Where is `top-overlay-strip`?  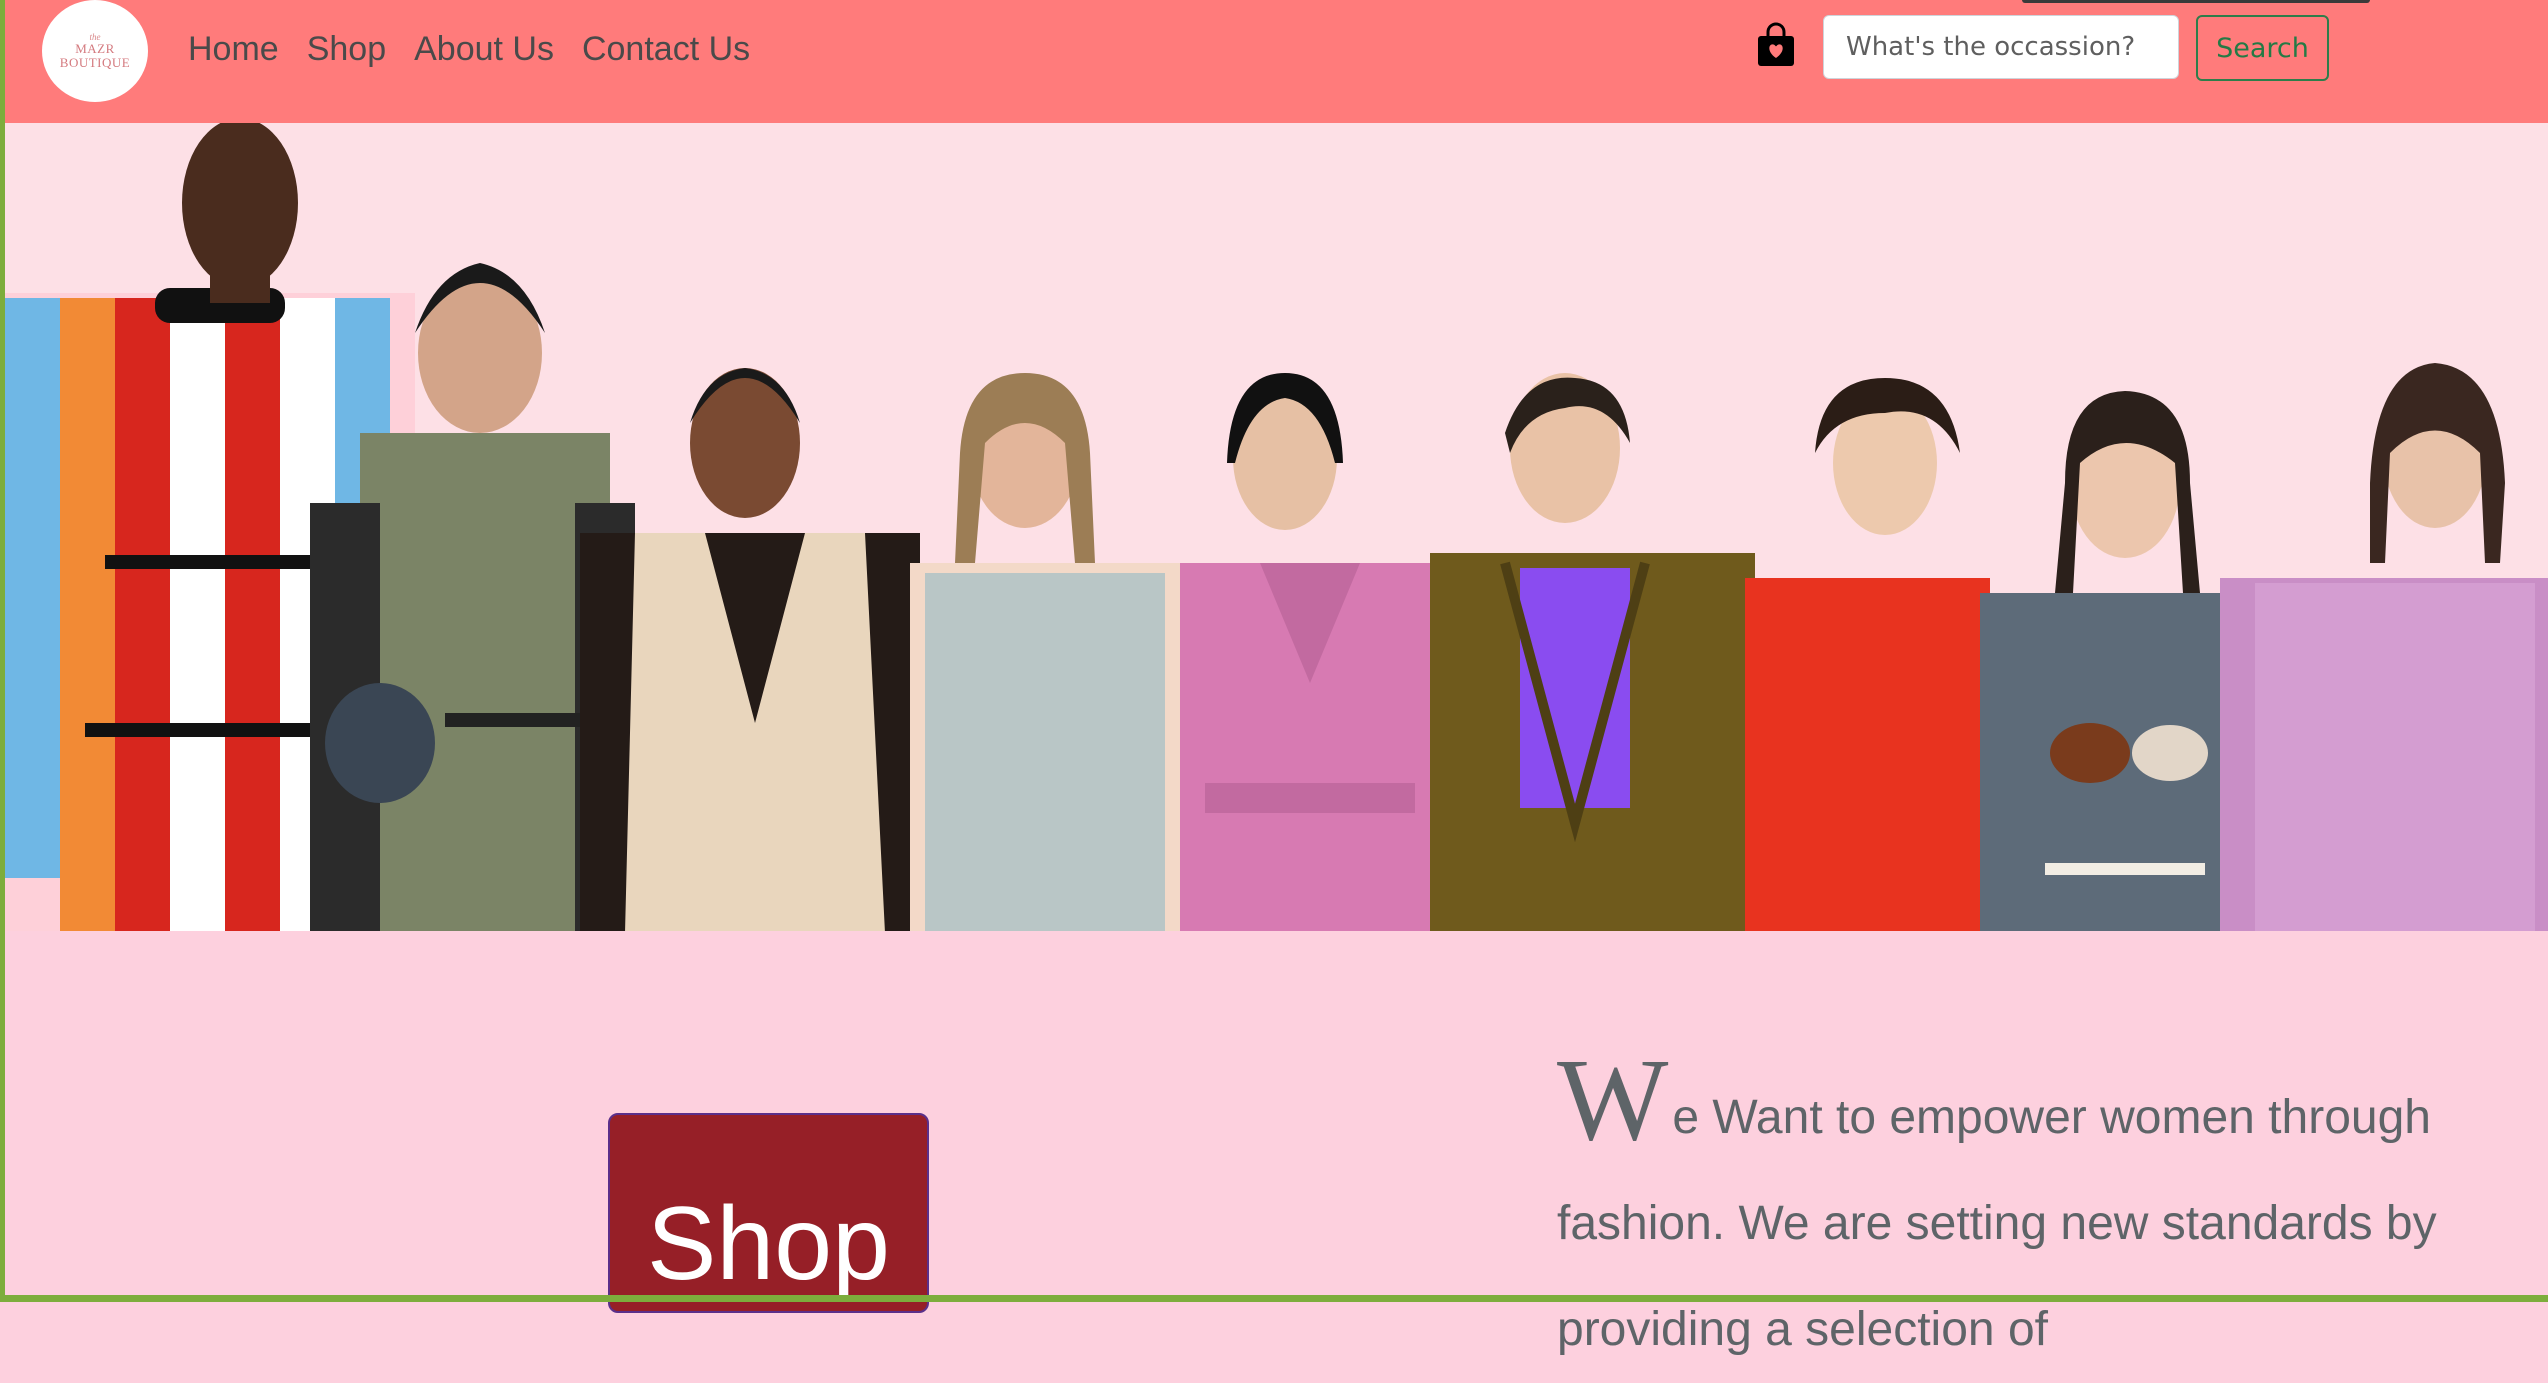 top-overlay-strip is located at coordinates (2196, 1).